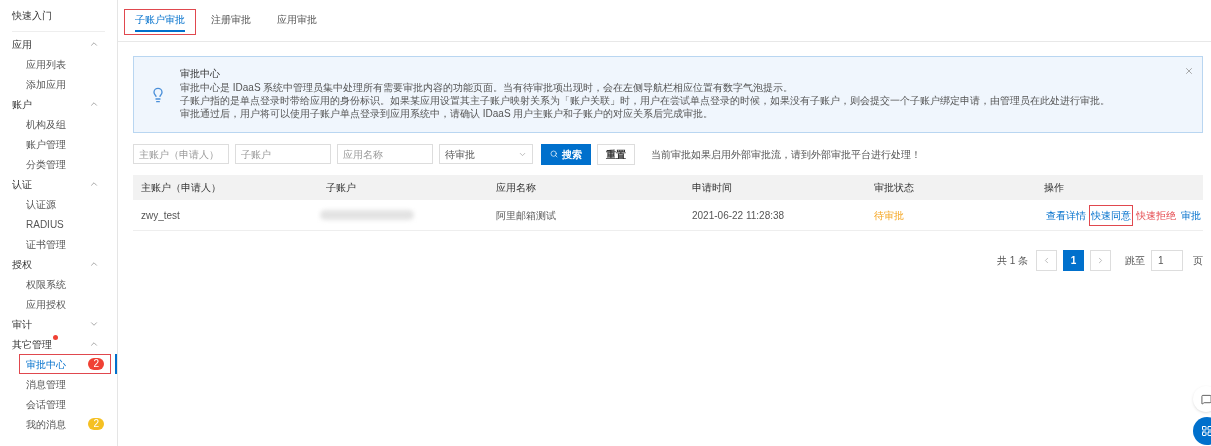 The width and height of the screenshot is (1211, 446). I want to click on sidebar-item: 认证源, so click(65, 204).